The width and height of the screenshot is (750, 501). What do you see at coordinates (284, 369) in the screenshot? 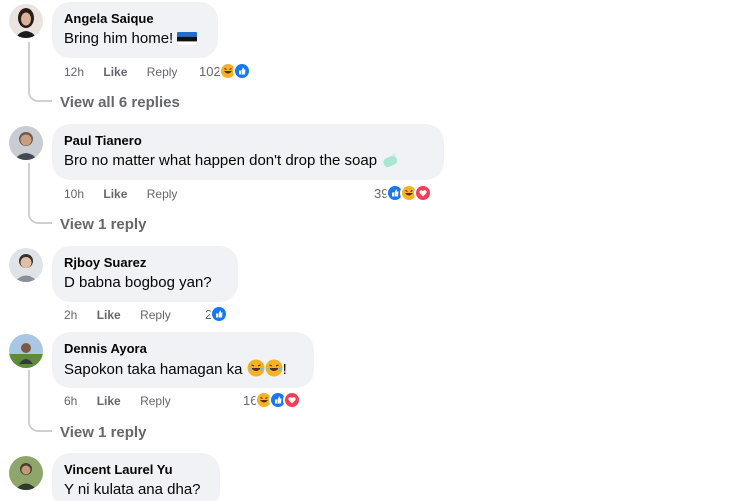
I see `comment-body-suffix: !` at bounding box center [284, 369].